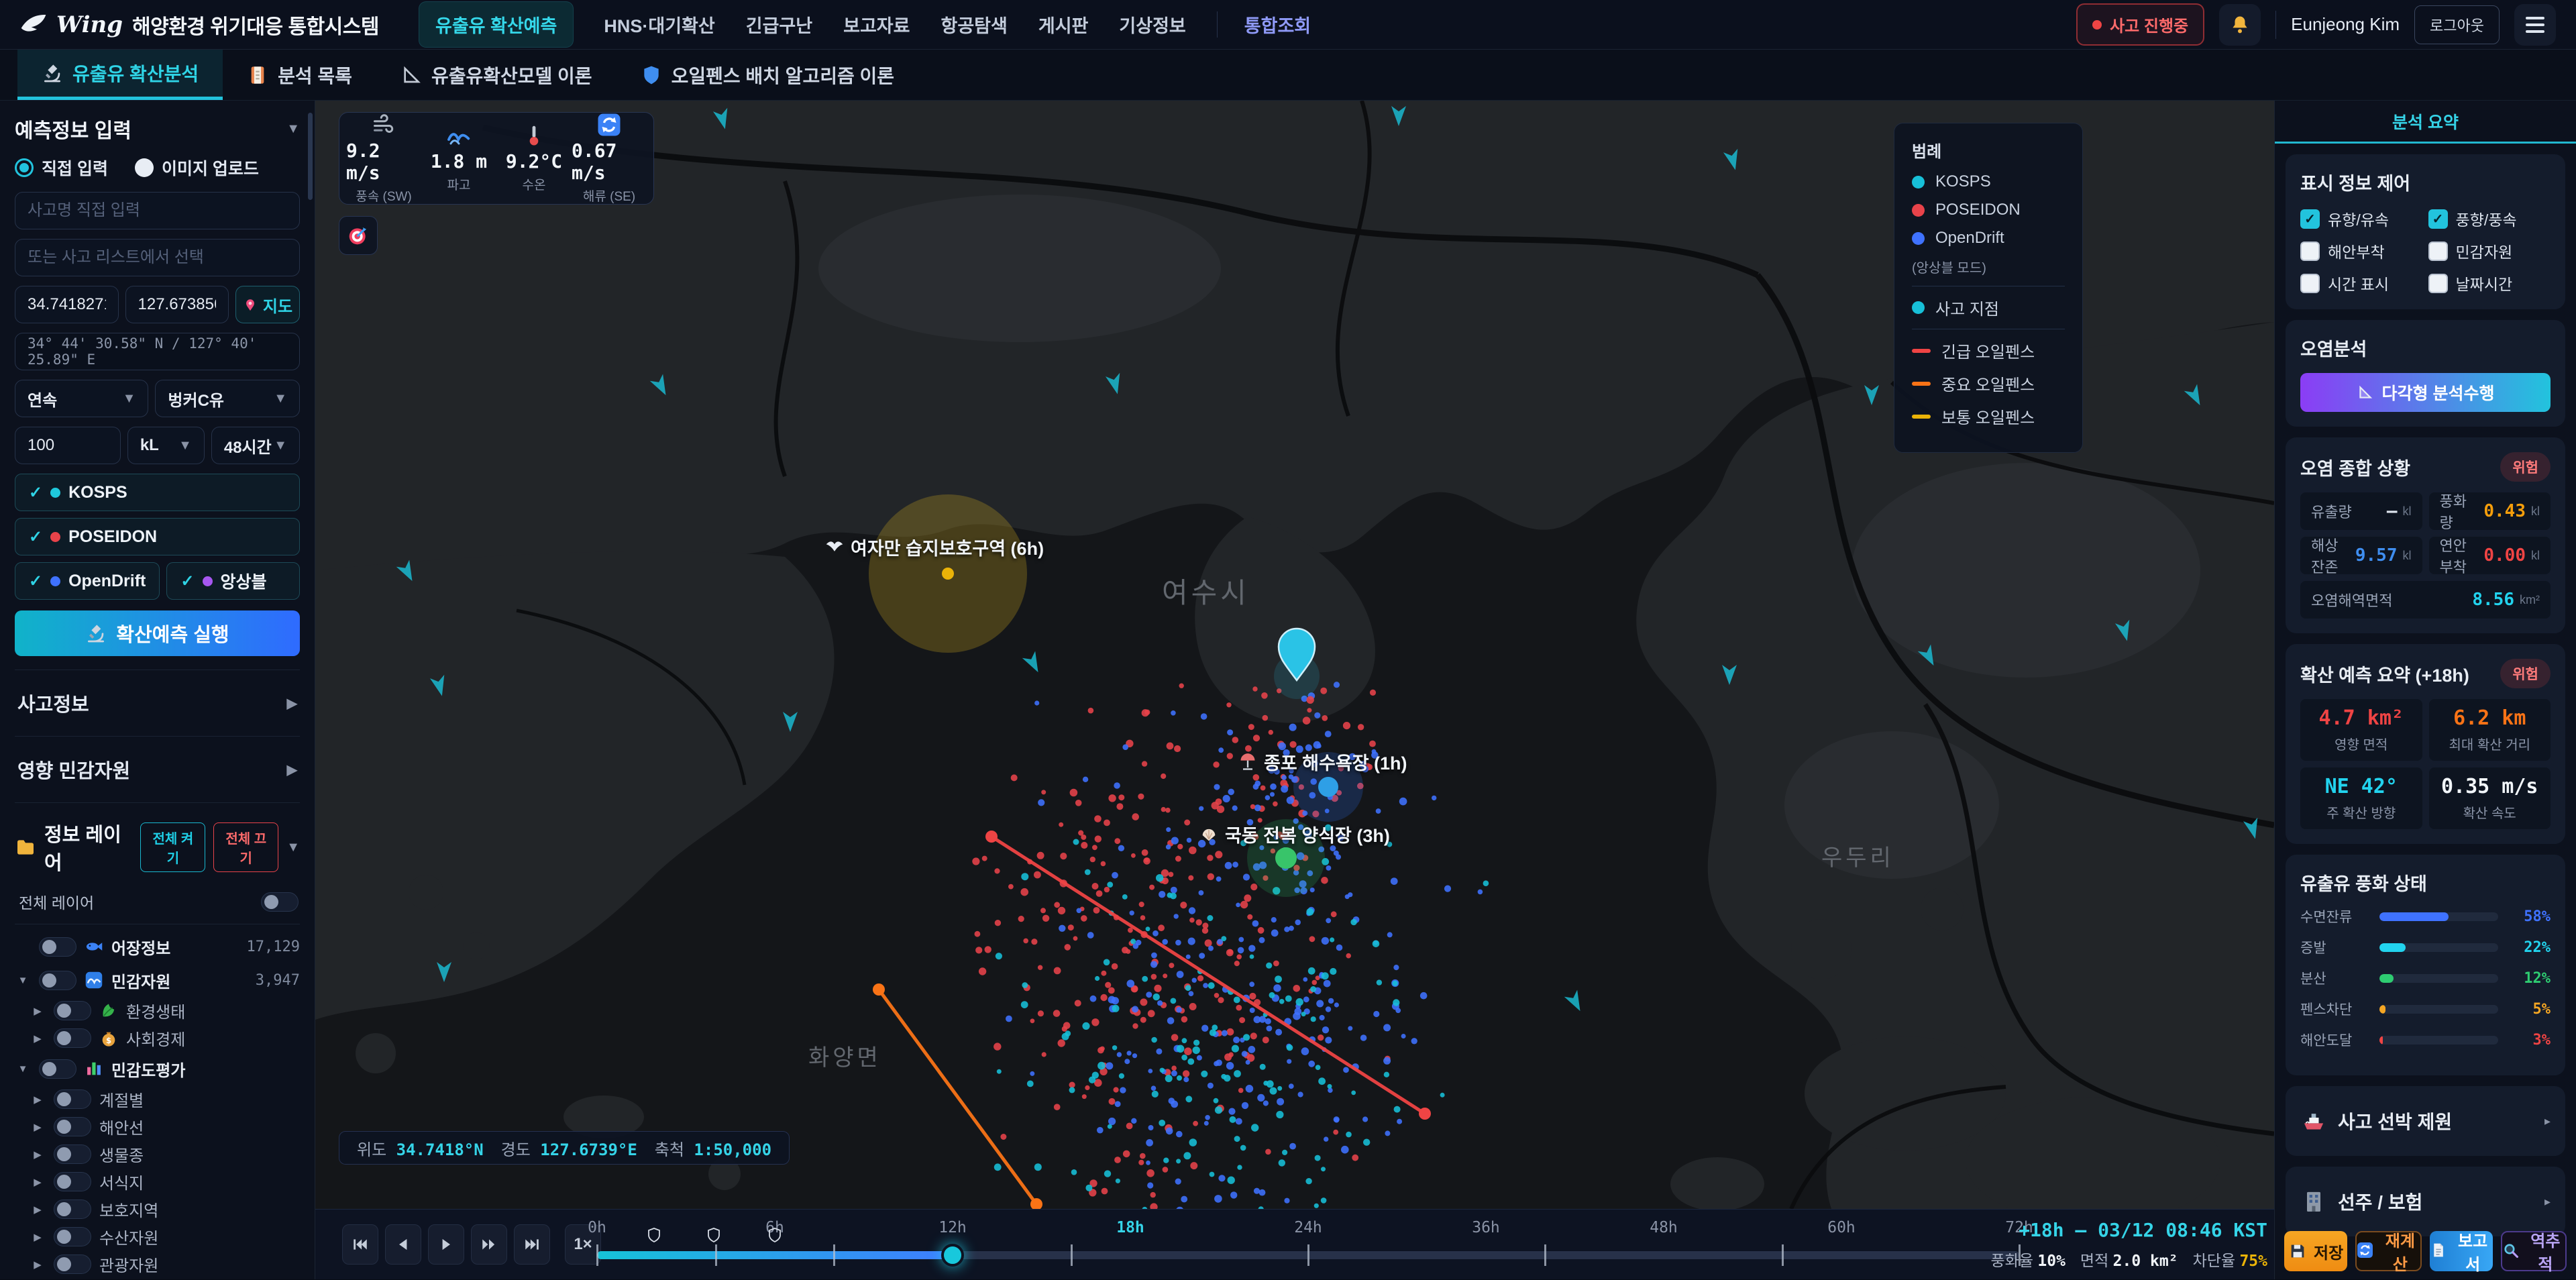 The height and width of the screenshot is (1280, 2576). I want to click on master-layer-toggle, so click(280, 902).